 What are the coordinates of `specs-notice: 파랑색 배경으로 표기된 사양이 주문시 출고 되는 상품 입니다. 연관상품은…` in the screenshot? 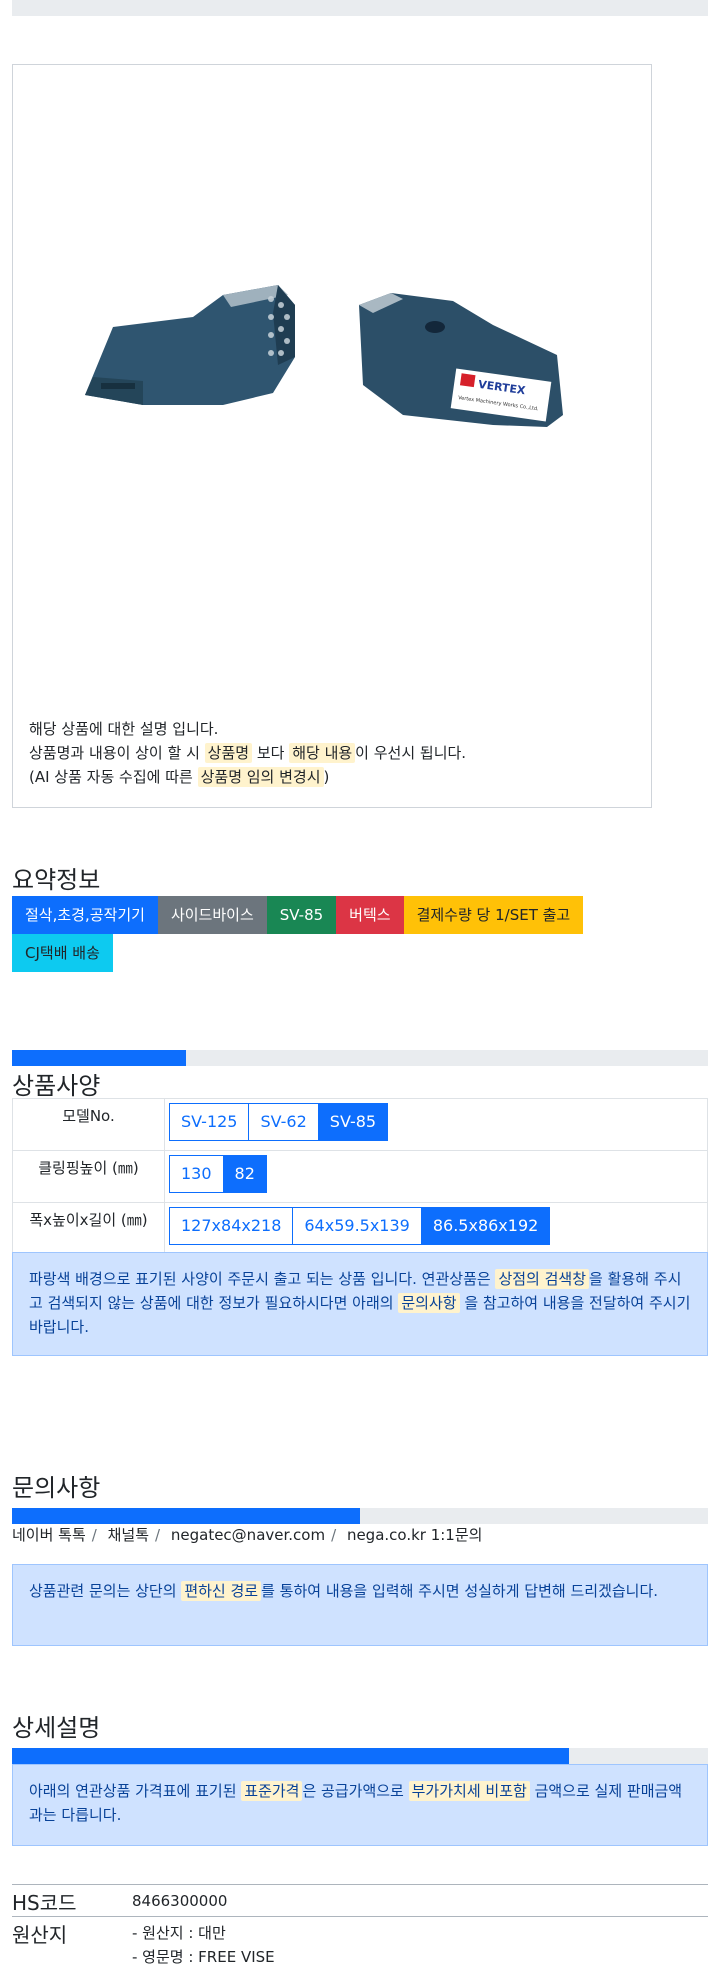 It's located at (360, 1304).